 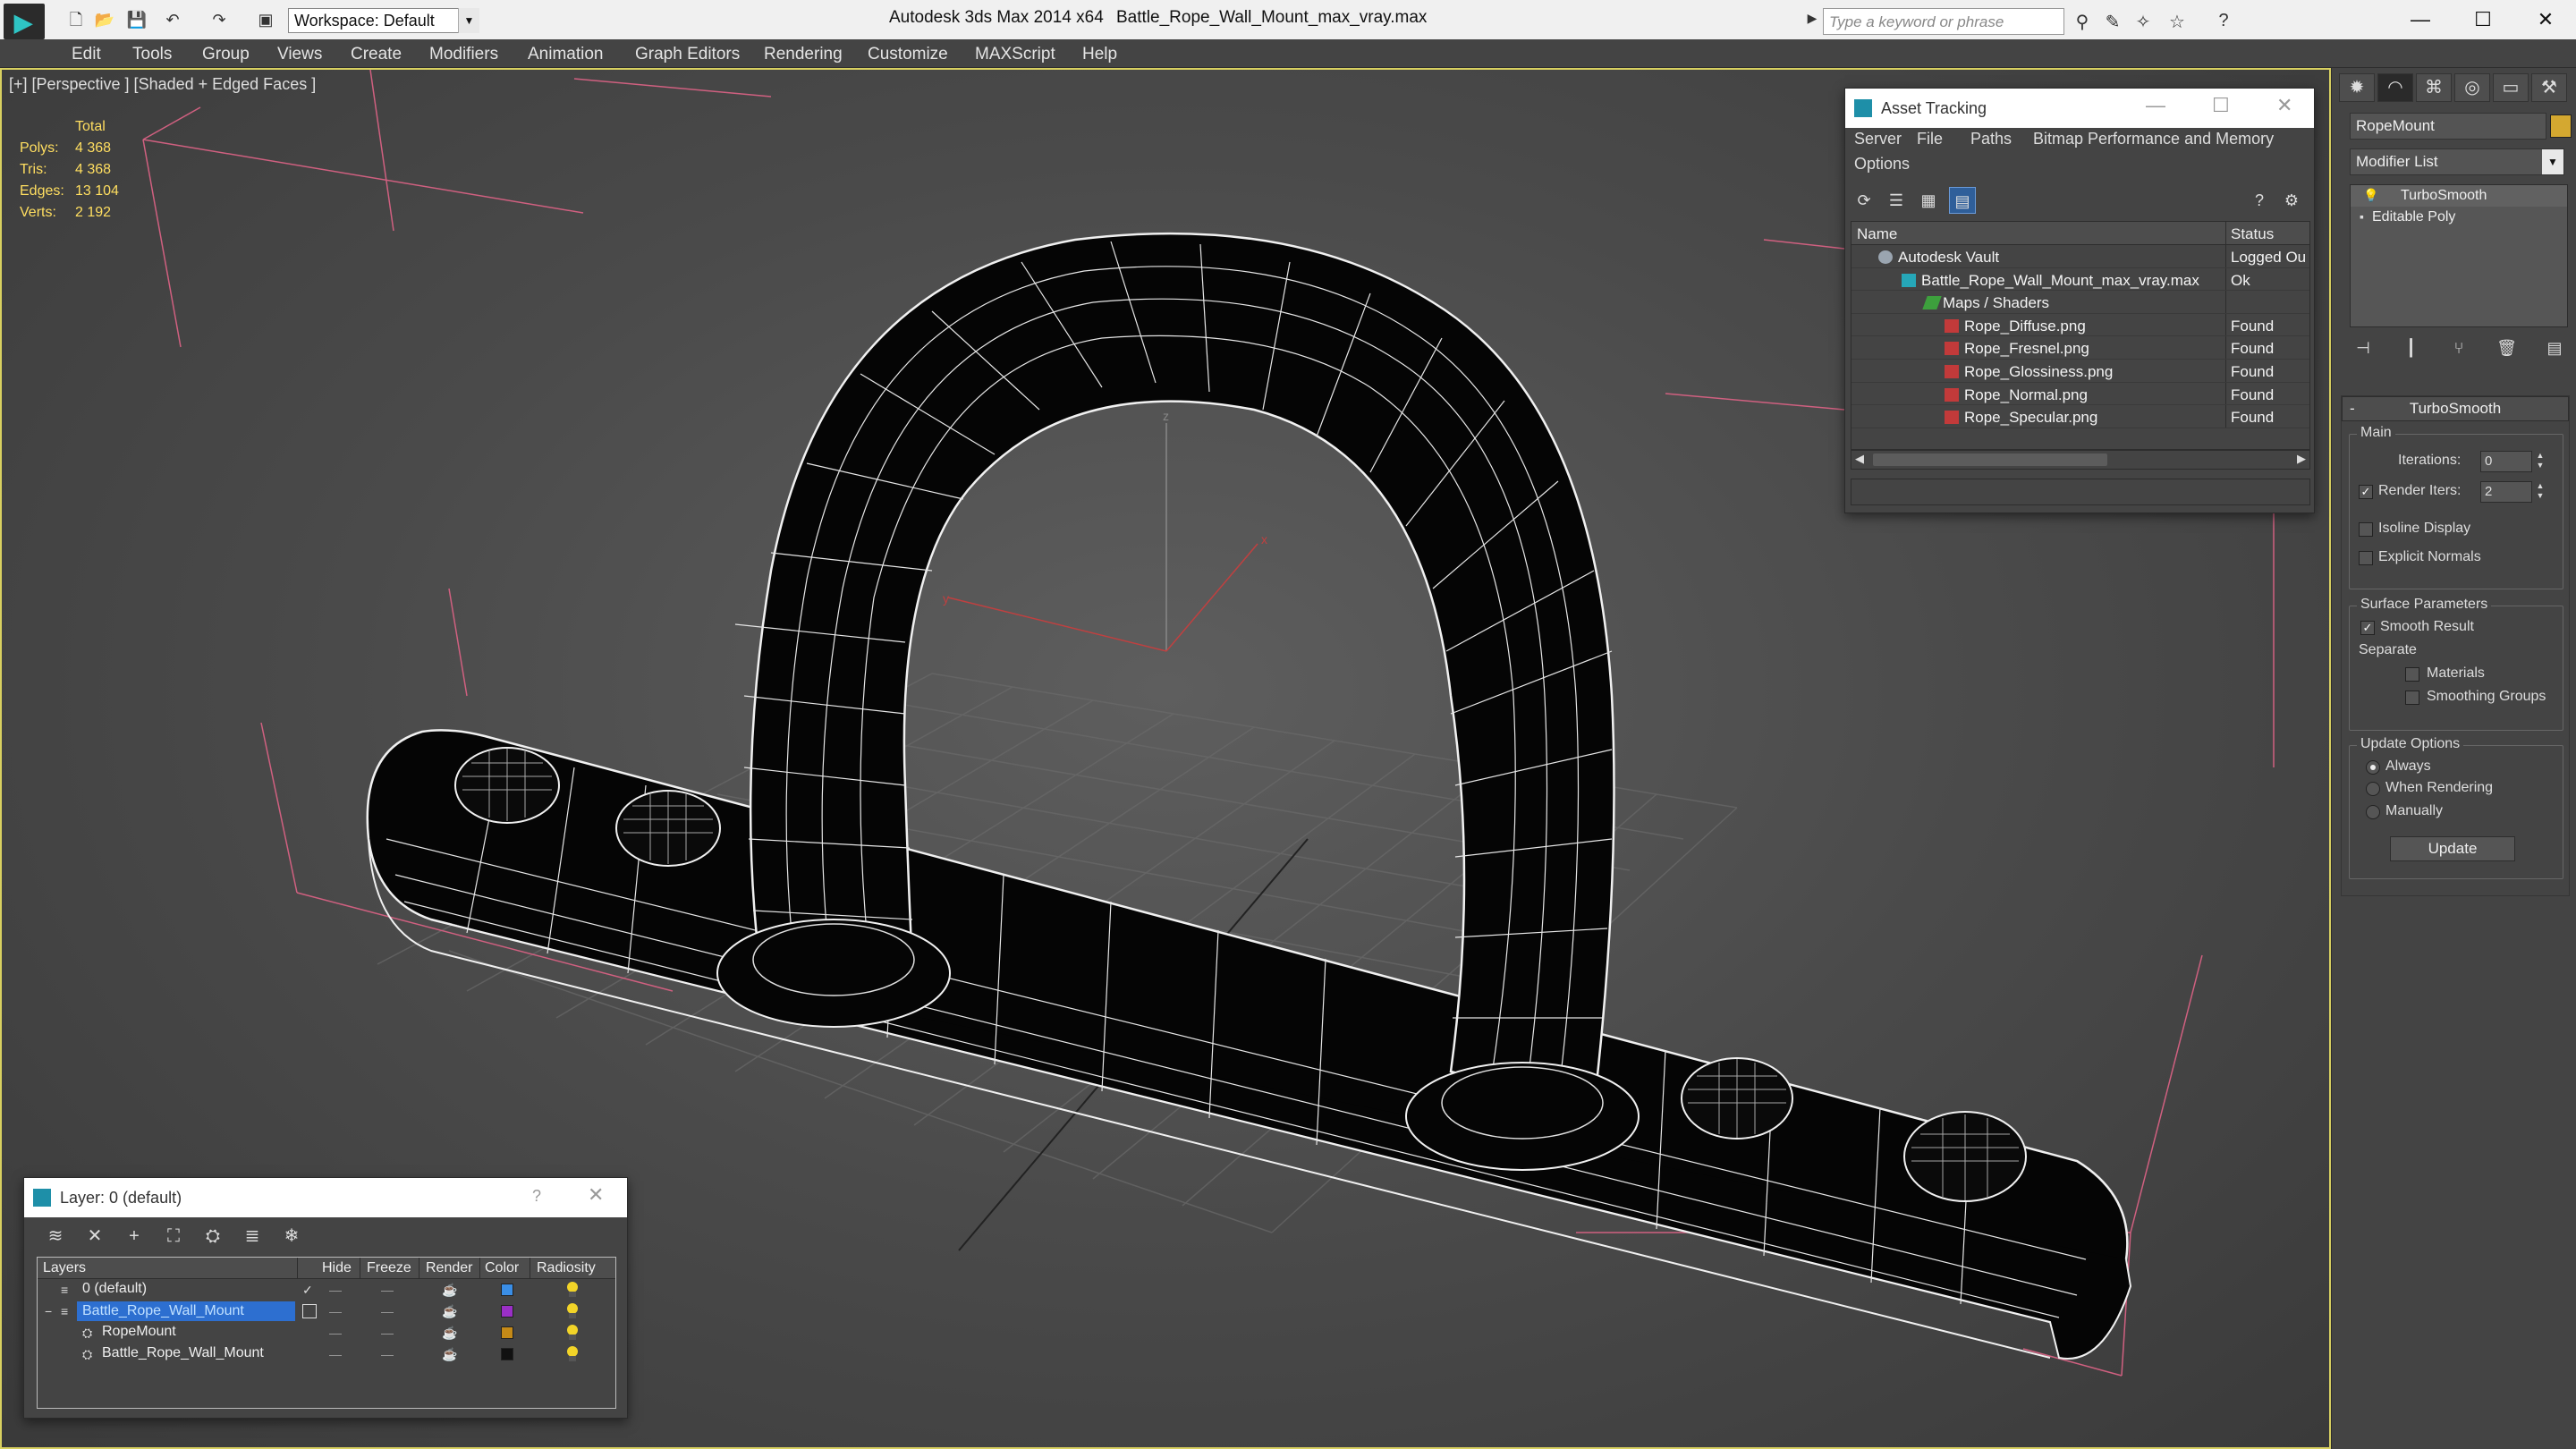 I want to click on menu-edit: Edit, so click(x=86, y=54).